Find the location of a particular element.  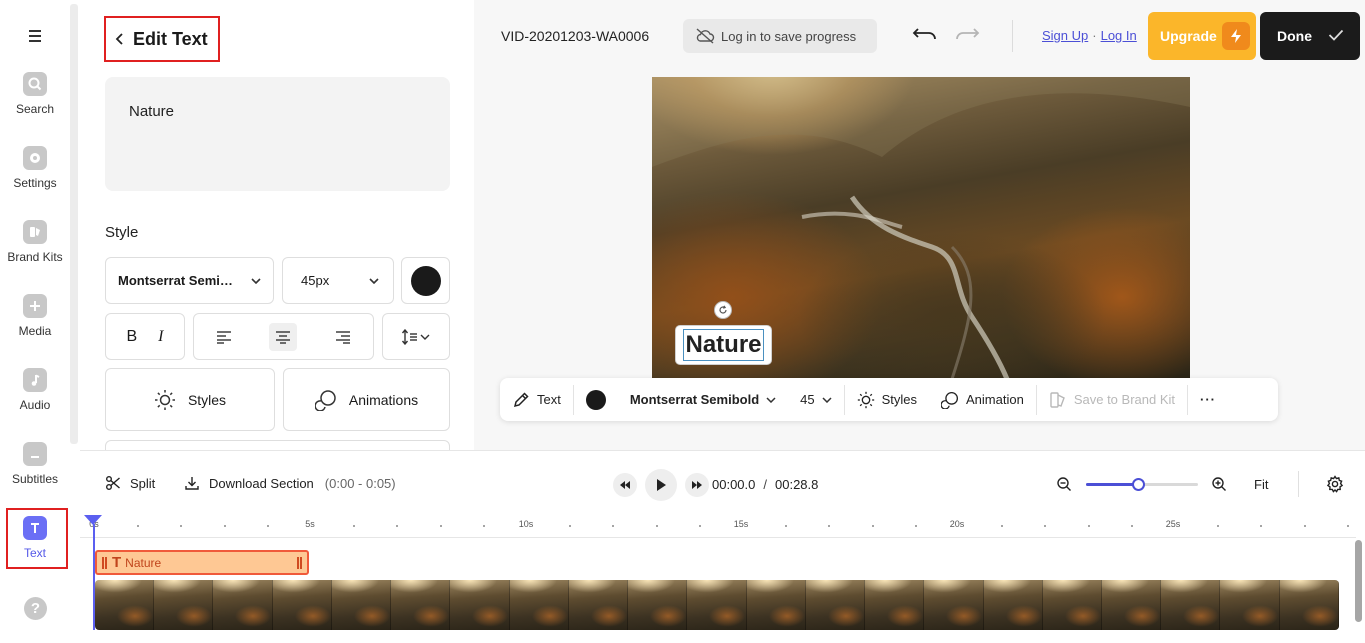

rail-scrollbar is located at coordinates (74, 224).